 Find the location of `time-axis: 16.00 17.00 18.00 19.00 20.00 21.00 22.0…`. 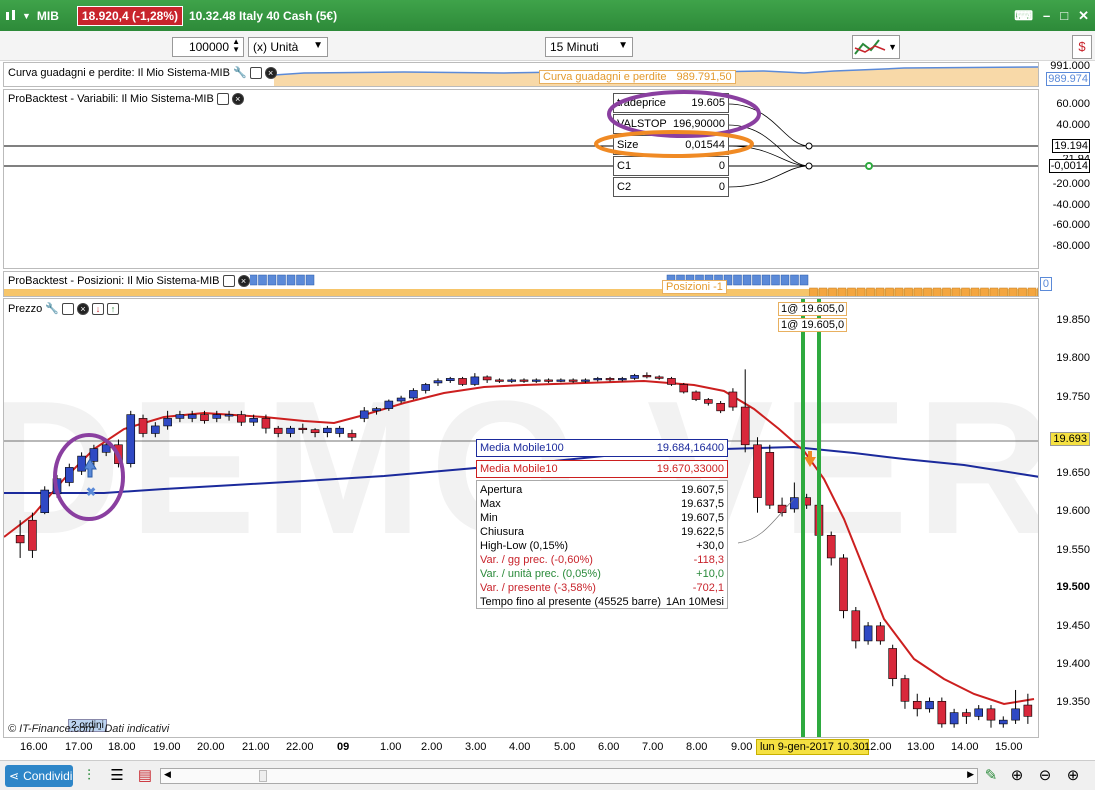

time-axis: 16.00 17.00 18.00 19.00 20.00 21.00 22.0… is located at coordinates (520, 748).